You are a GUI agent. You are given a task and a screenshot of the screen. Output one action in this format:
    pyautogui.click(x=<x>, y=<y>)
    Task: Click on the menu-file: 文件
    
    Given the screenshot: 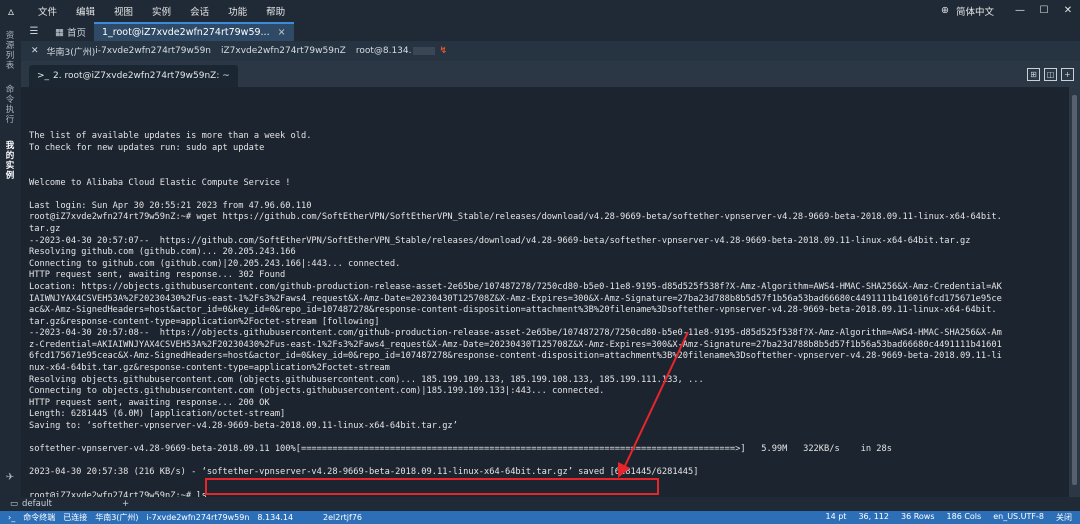 What is the action you would take?
    pyautogui.click(x=47, y=11)
    